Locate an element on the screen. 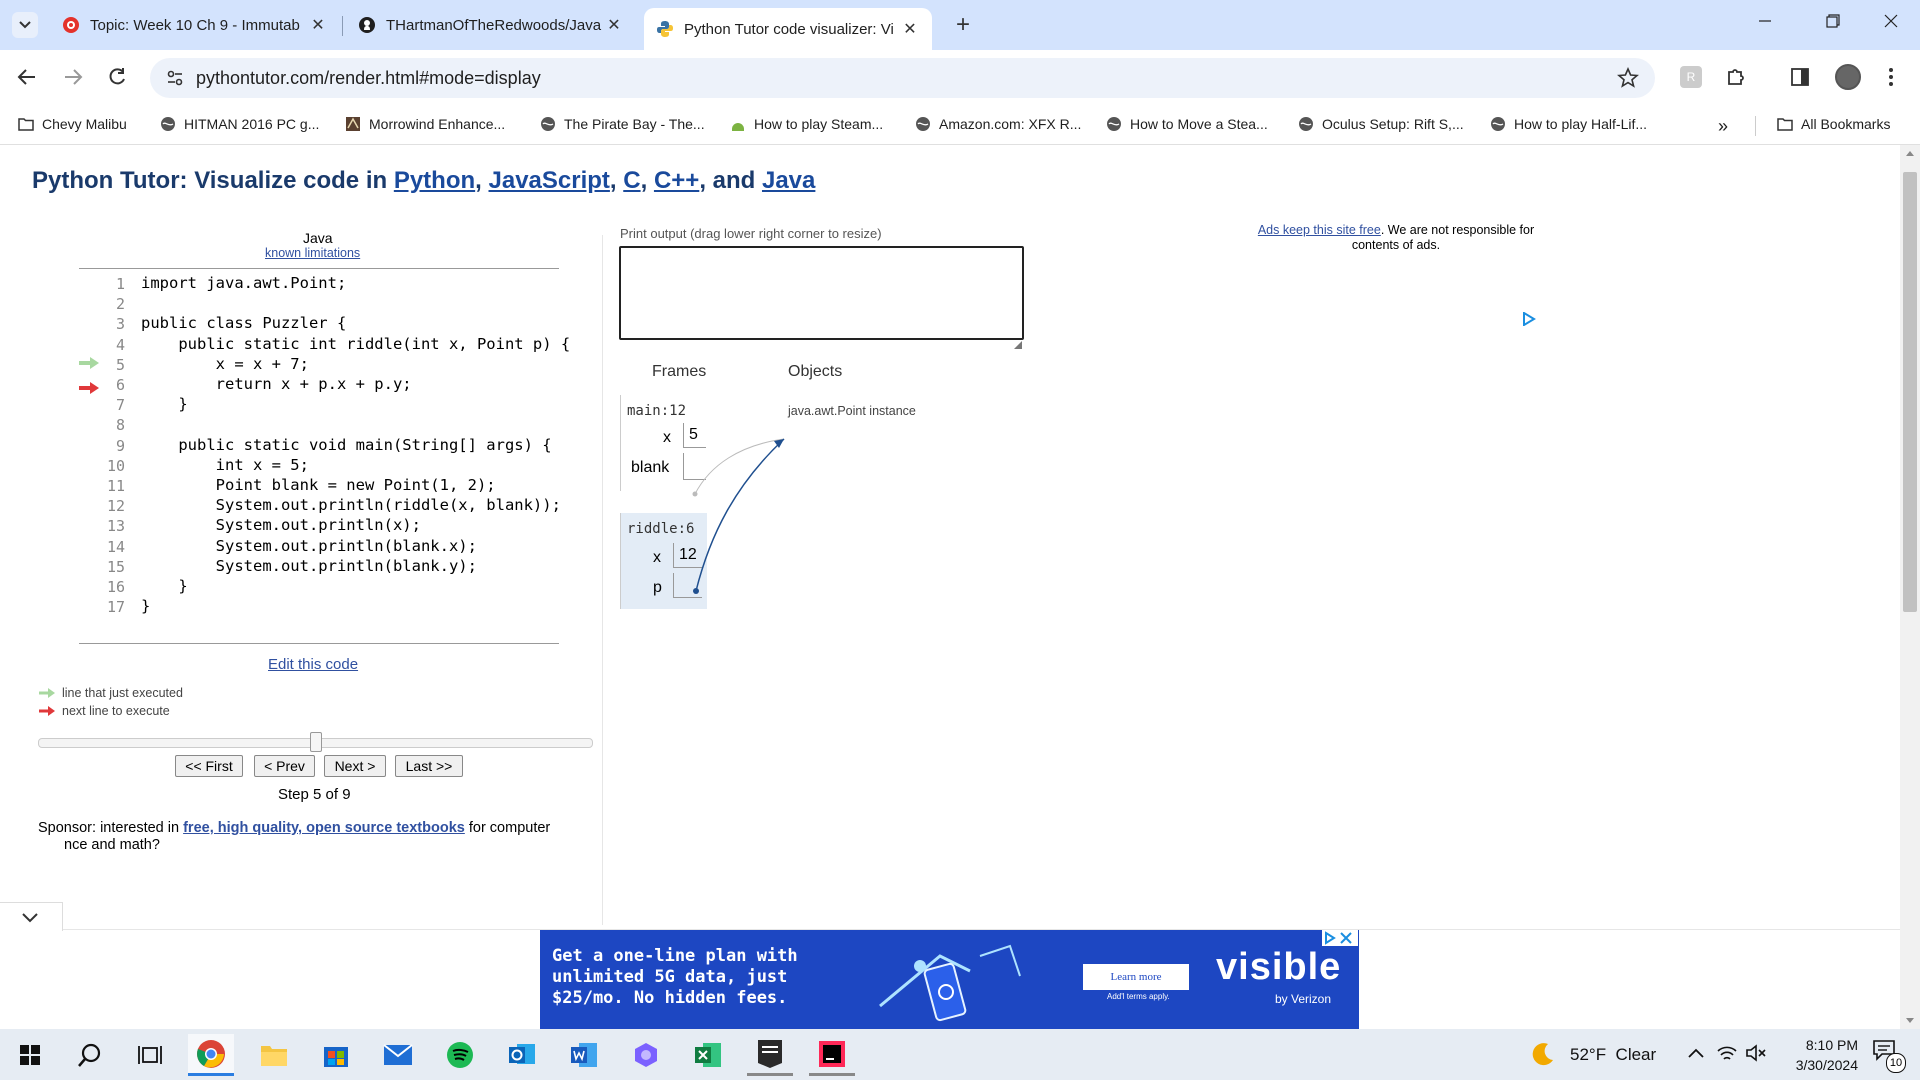 The width and height of the screenshot is (1920, 1080). clock: 8:10 PM 3/30/2024 is located at coordinates (1816, 1055).